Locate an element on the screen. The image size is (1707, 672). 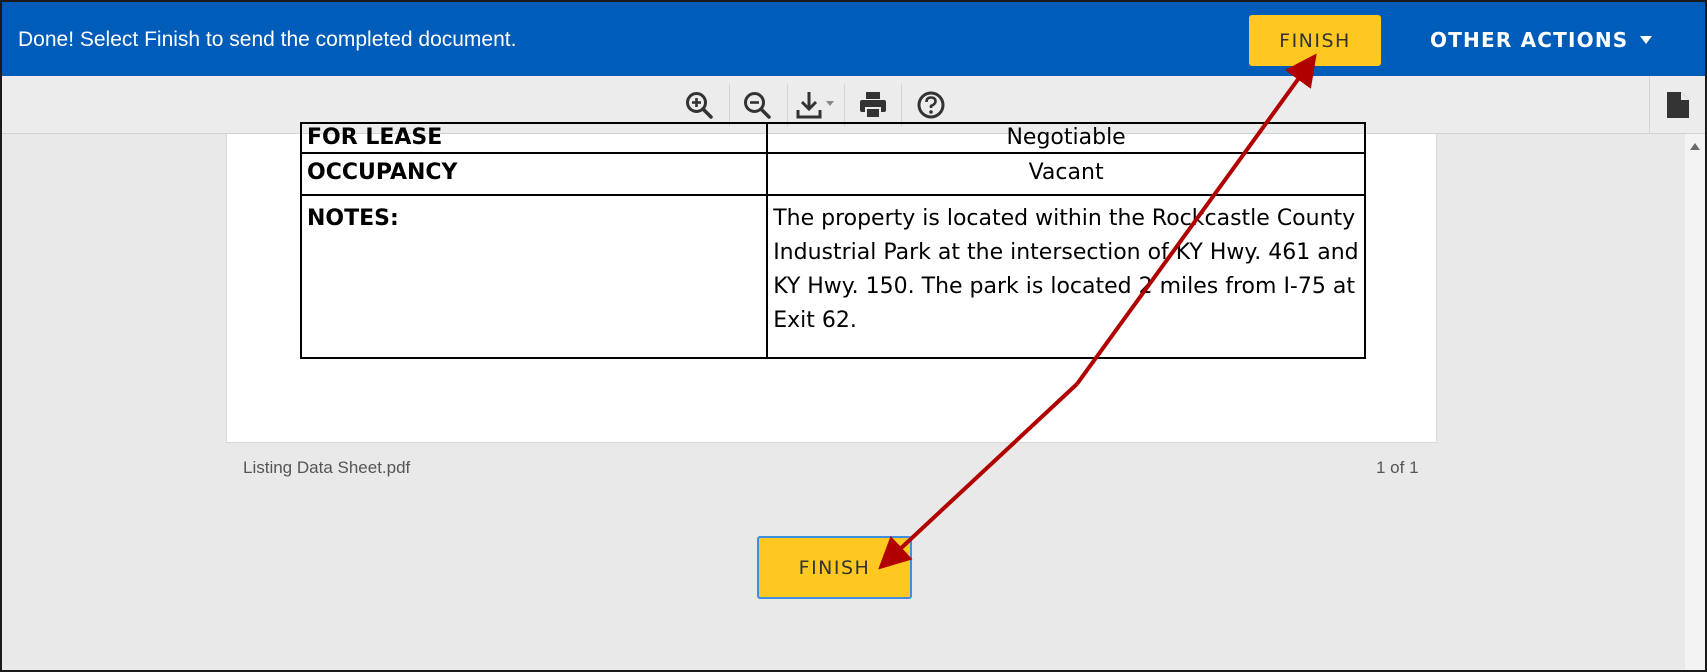
other-actions-label: OTHER ACTIONS is located at coordinates (1529, 40).